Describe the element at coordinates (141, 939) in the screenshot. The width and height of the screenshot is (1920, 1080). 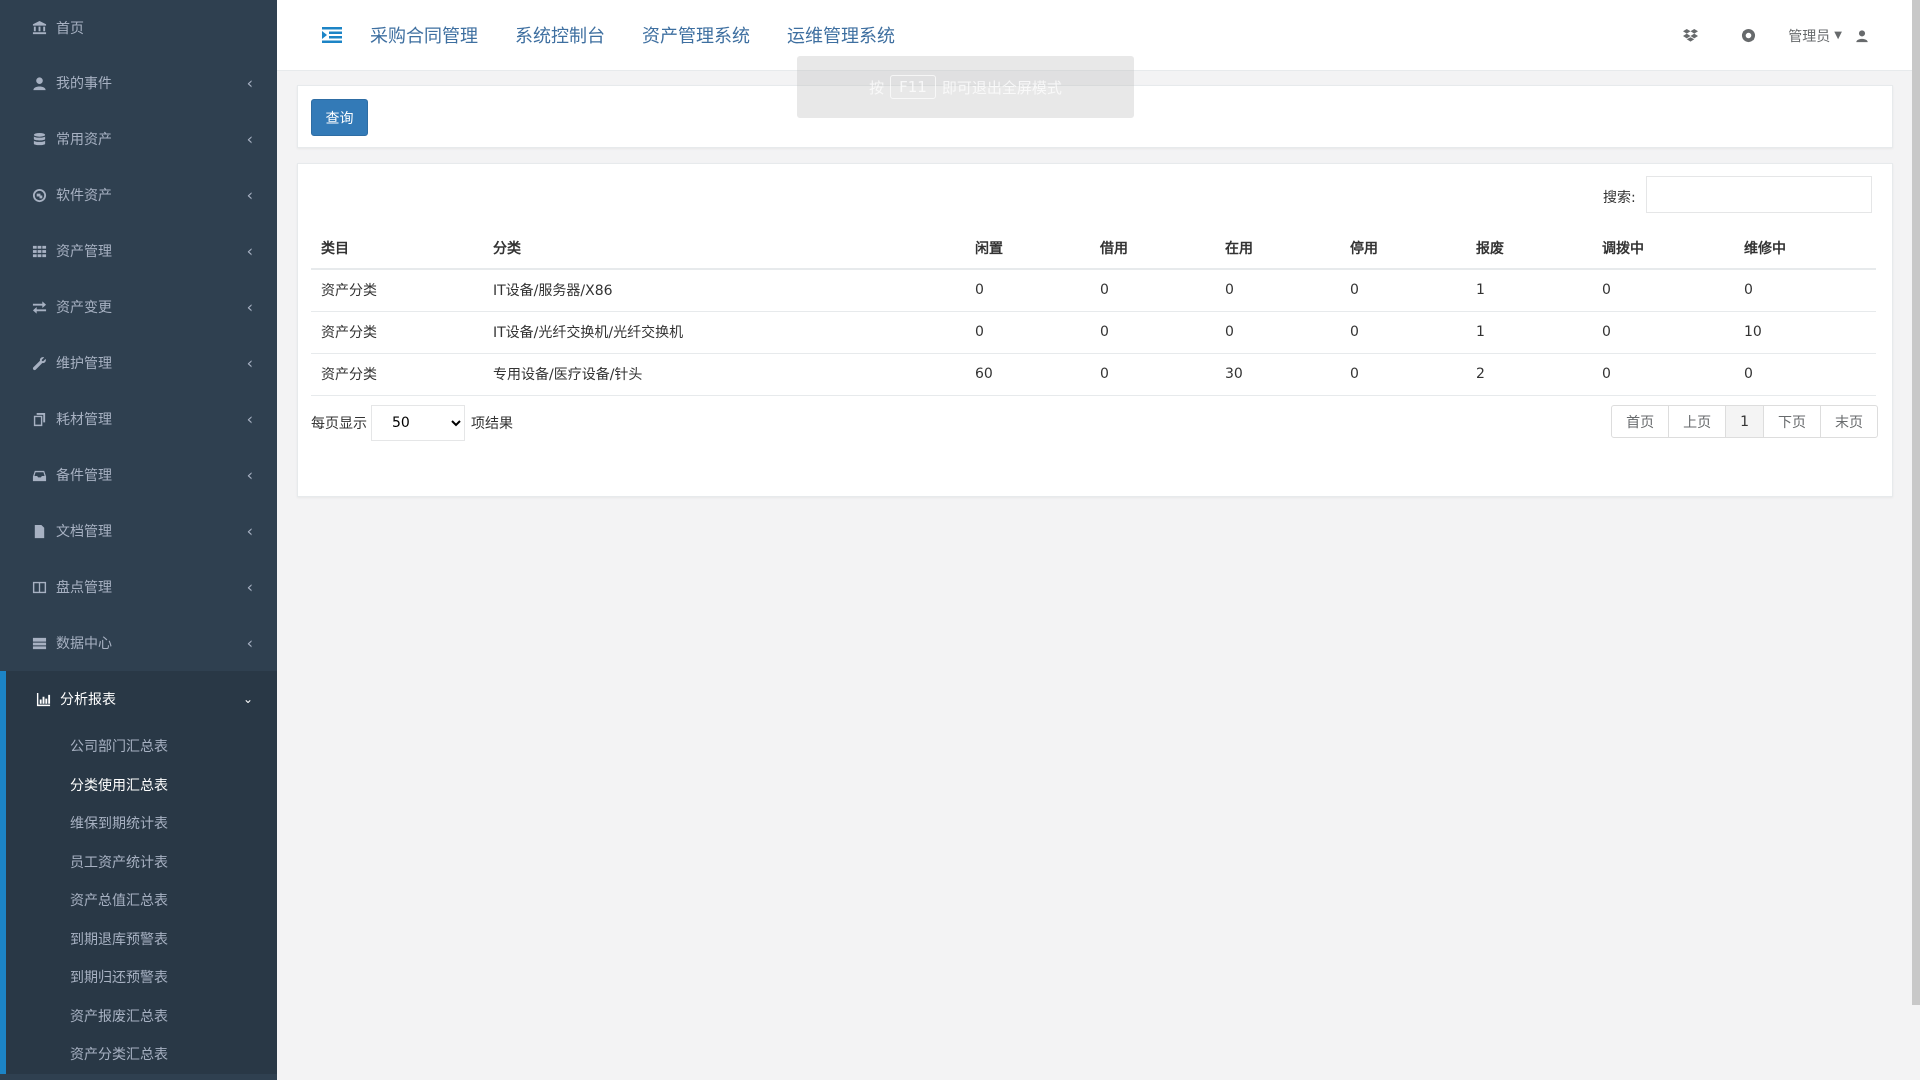
I see `sidebar-subitem: 到期退库预警表` at that location.